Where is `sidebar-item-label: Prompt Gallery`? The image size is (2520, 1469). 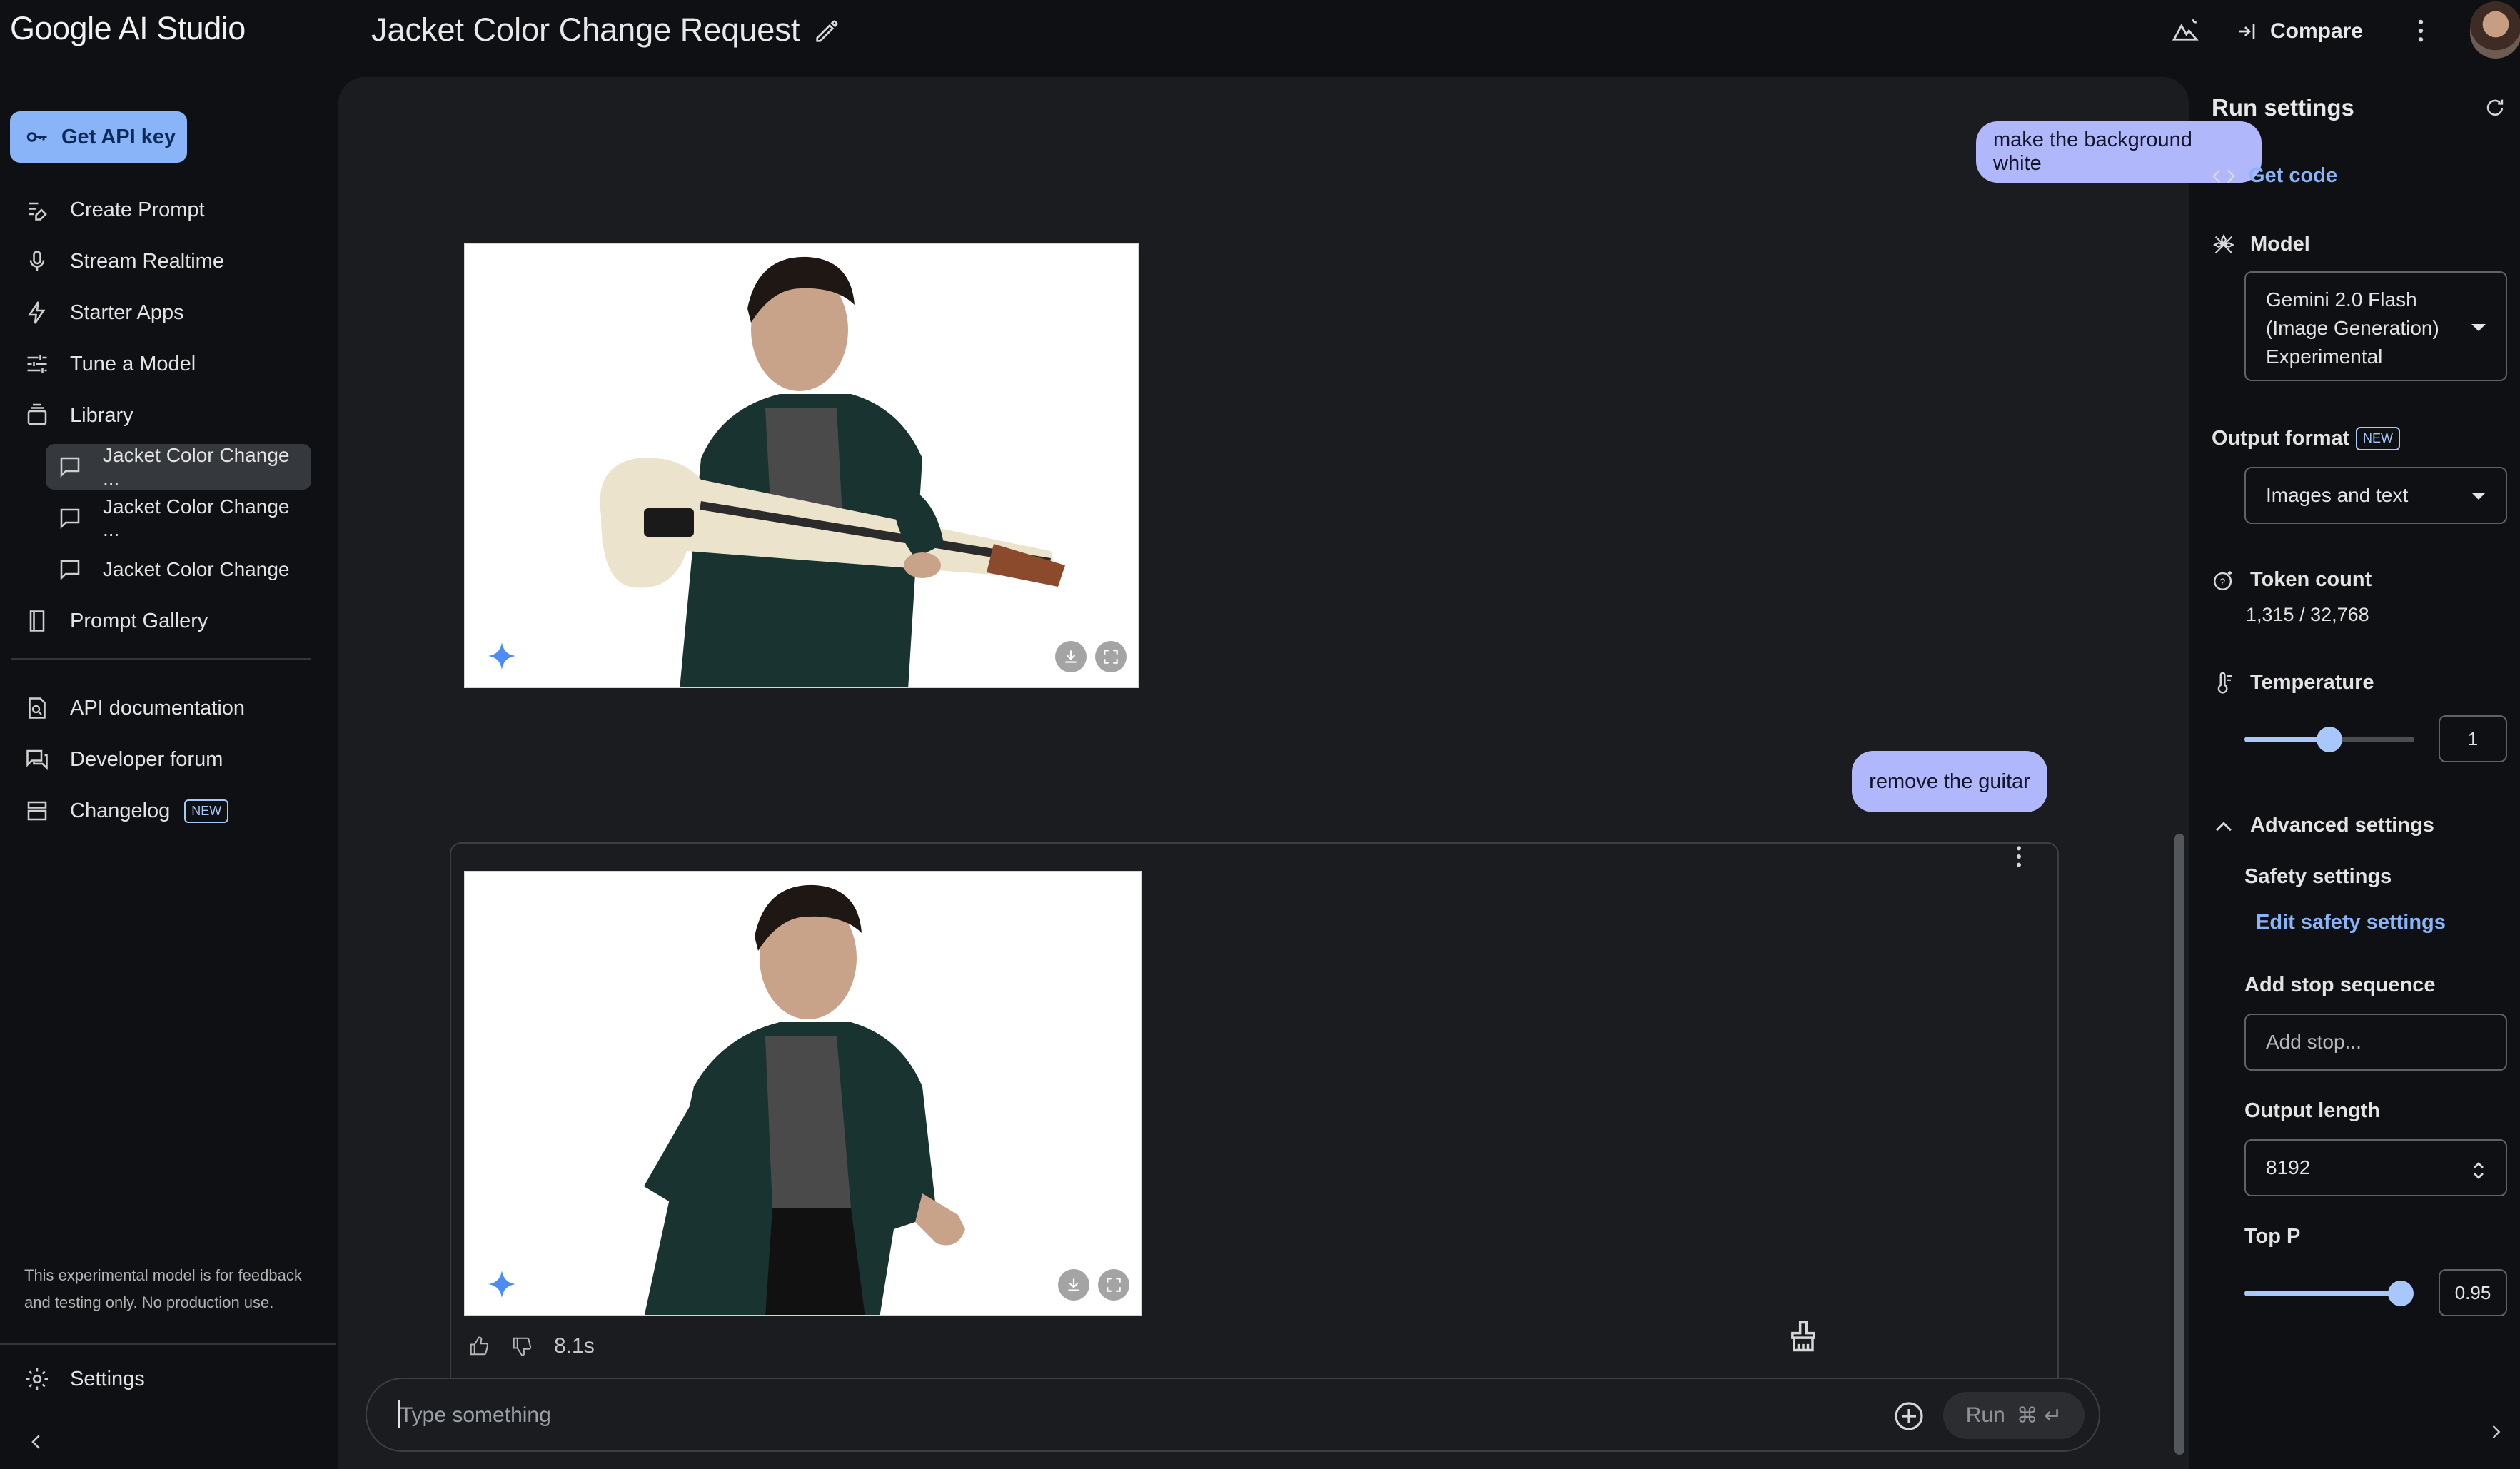
sidebar-item-label: Prompt Gallery is located at coordinates (139, 620).